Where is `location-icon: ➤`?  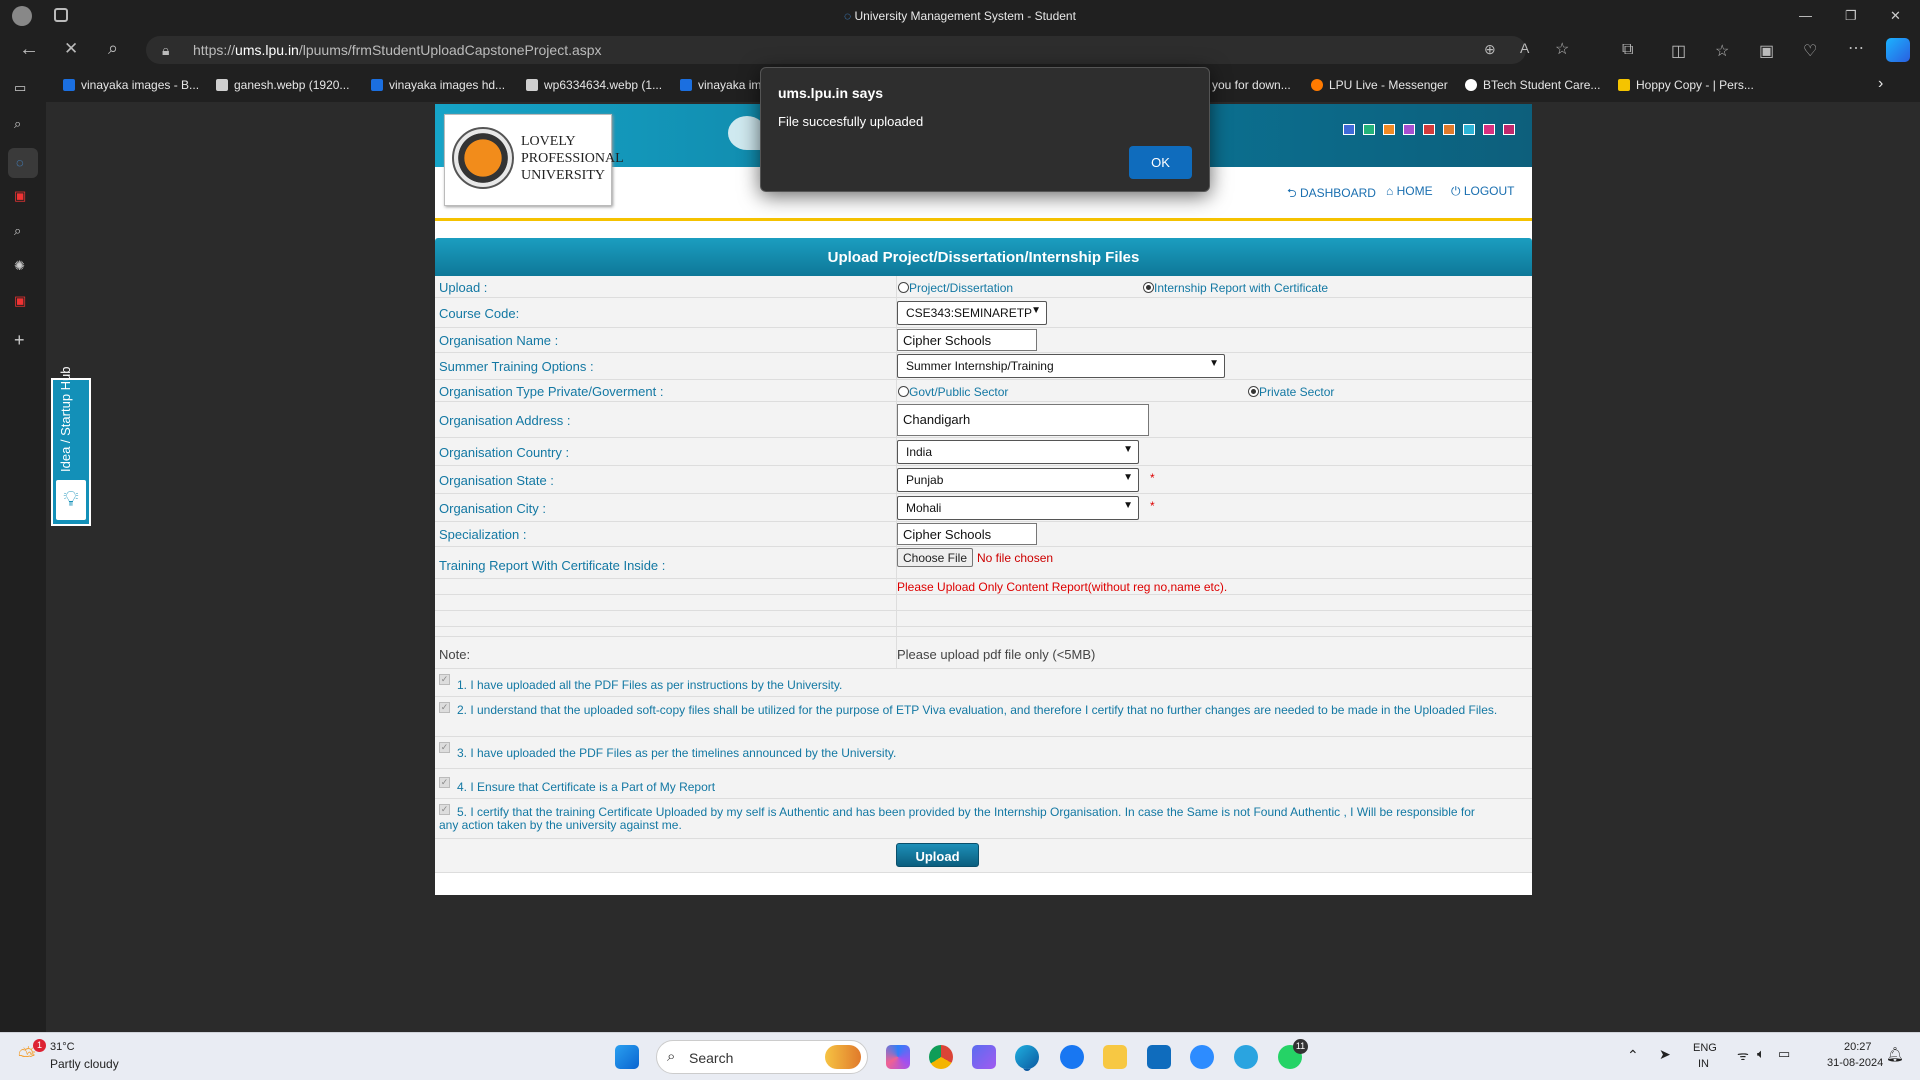 location-icon: ➤ is located at coordinates (1665, 1054).